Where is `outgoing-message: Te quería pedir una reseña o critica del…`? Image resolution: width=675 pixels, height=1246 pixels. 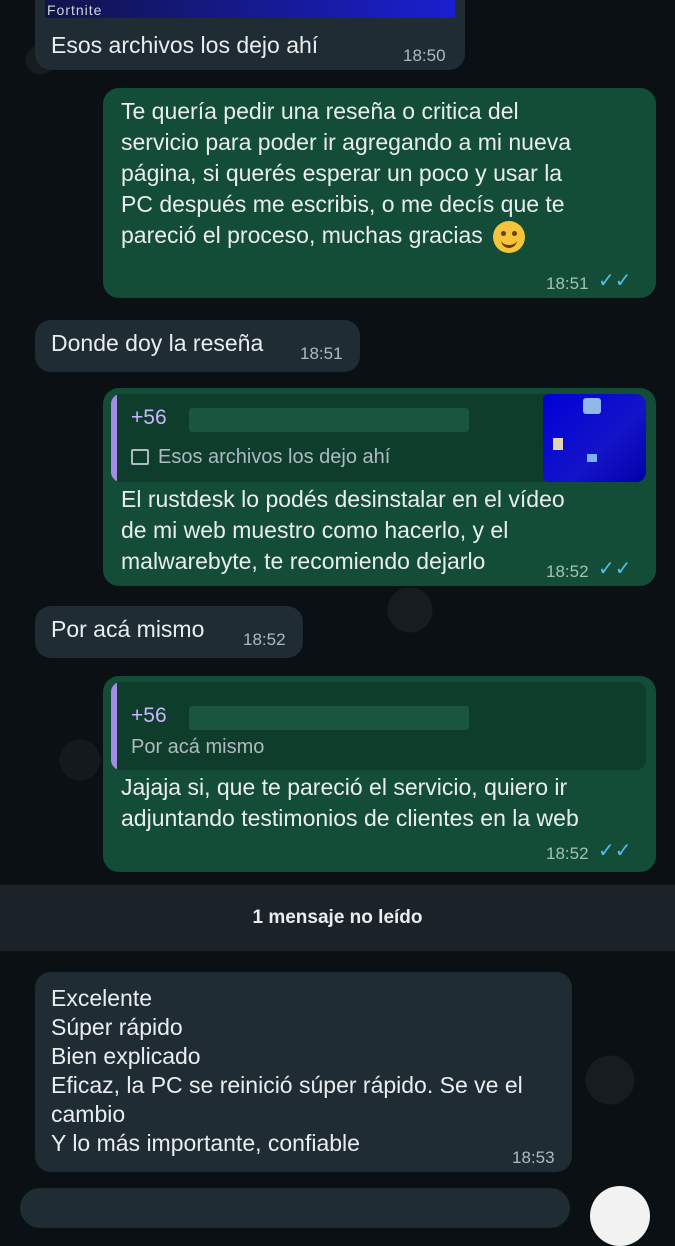 outgoing-message: Te quería pedir una reseña o critica del… is located at coordinates (379, 193).